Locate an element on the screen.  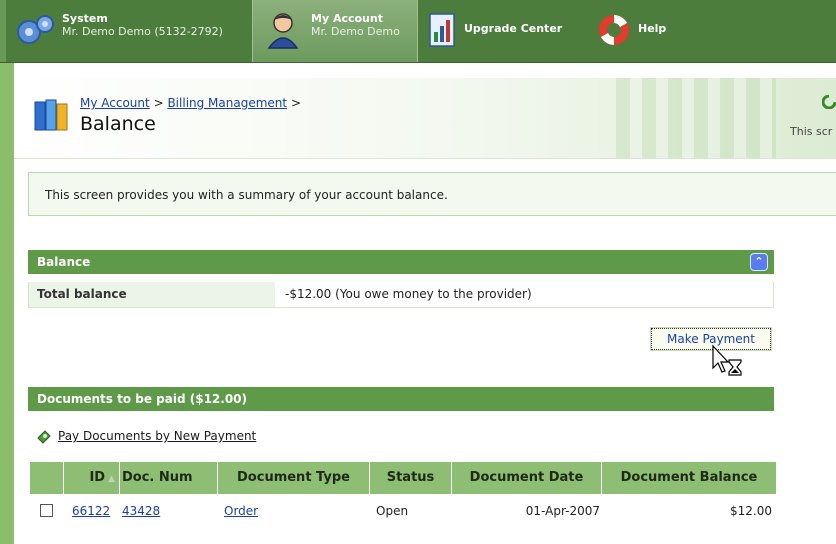
row-status: Open is located at coordinates (392, 511).